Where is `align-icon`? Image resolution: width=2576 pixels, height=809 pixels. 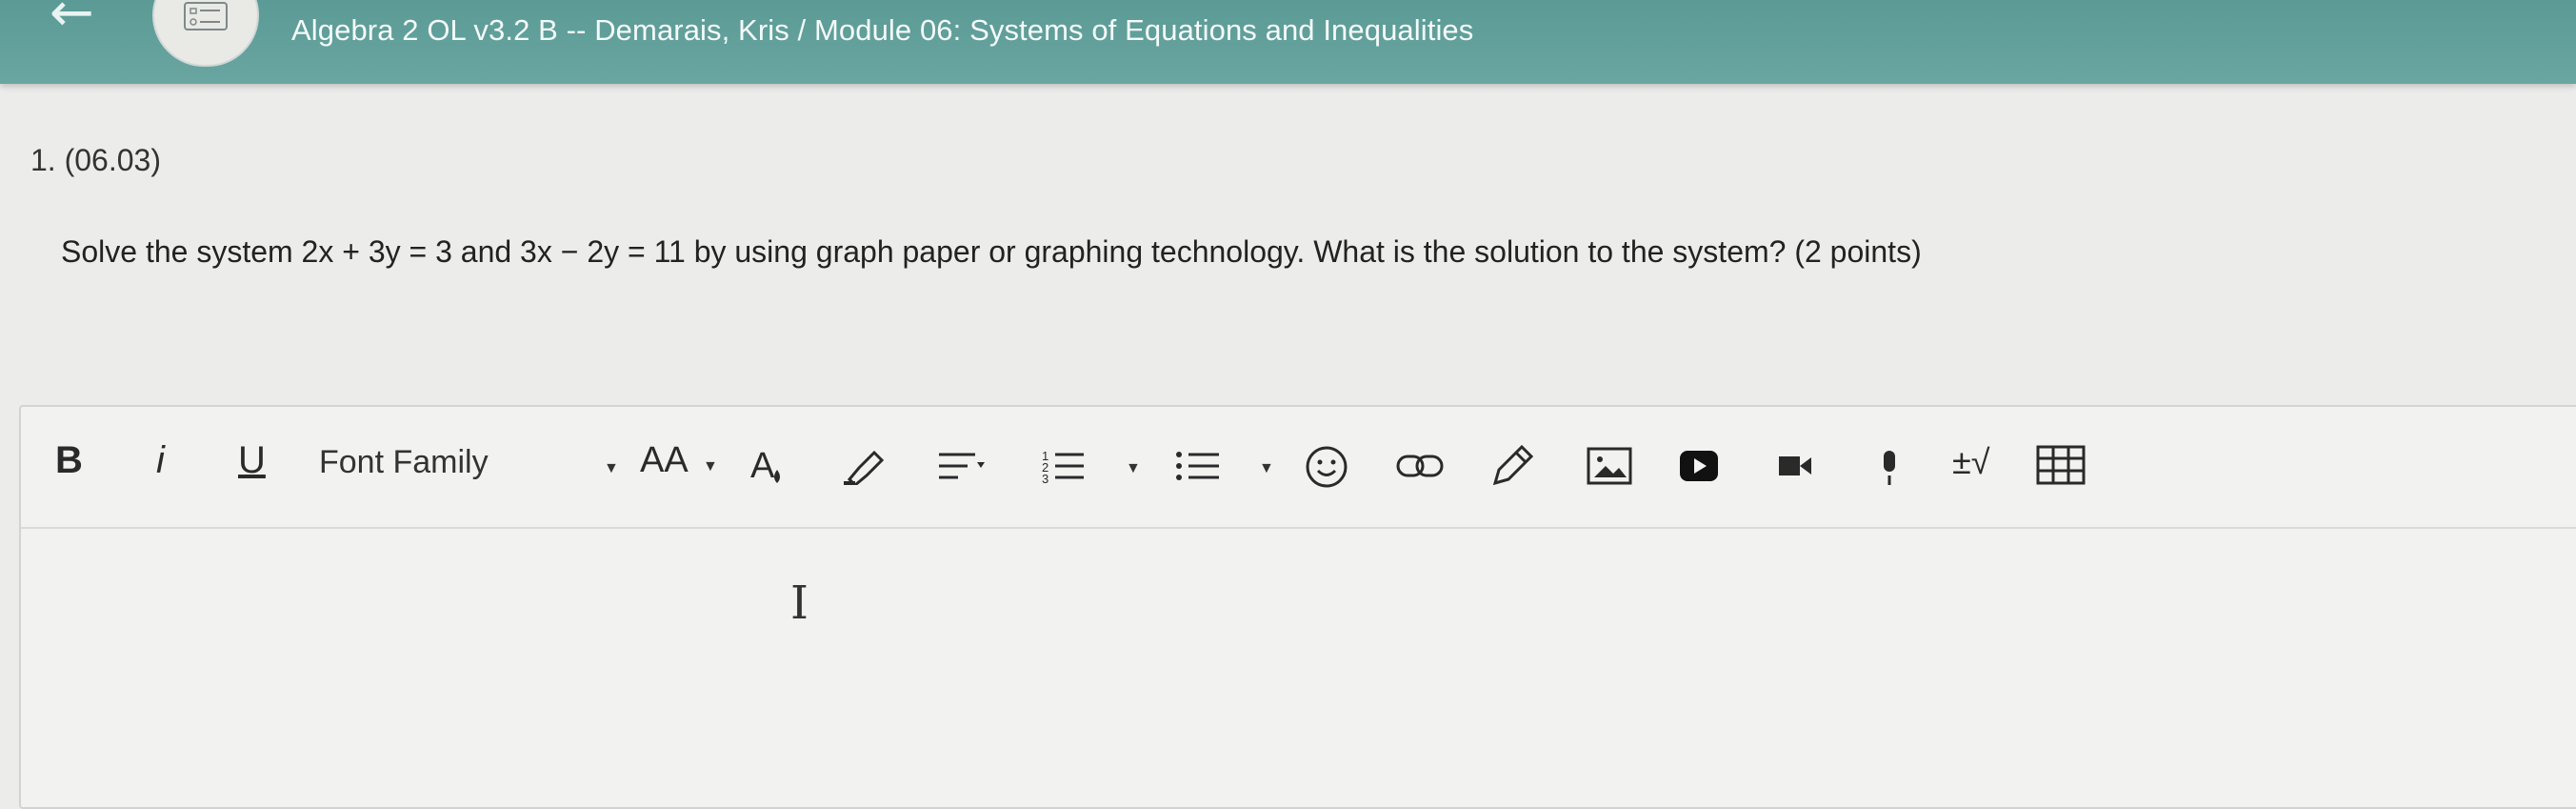 align-icon is located at coordinates (961, 467).